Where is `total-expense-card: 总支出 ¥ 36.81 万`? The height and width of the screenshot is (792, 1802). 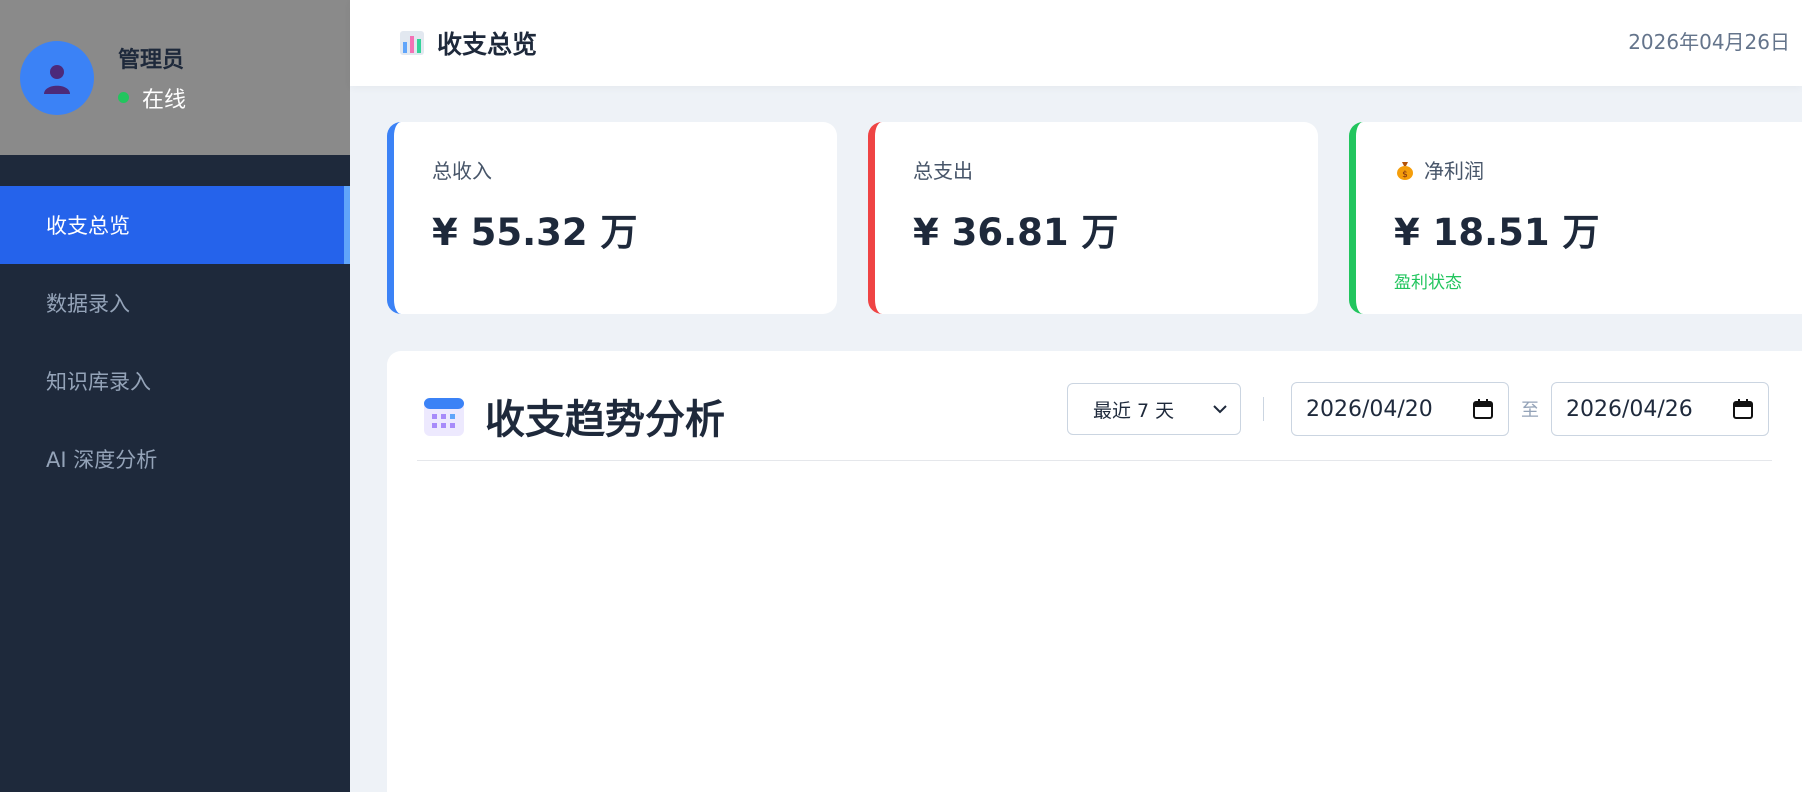 total-expense-card: 总支出 ¥ 36.81 万 is located at coordinates (1093, 218).